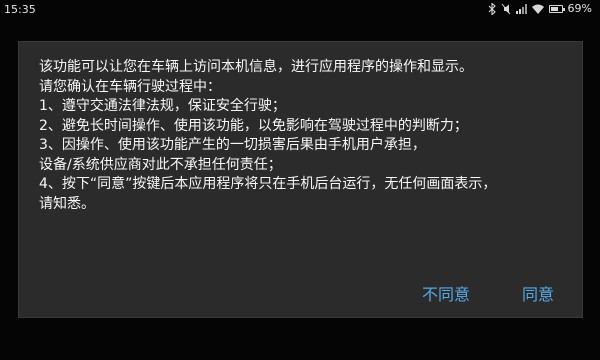 This screenshot has width=600, height=360. I want to click on message-line: 3、因操作、使用该功能产生的一切损害后果由手机用户承担，, so click(232, 145).